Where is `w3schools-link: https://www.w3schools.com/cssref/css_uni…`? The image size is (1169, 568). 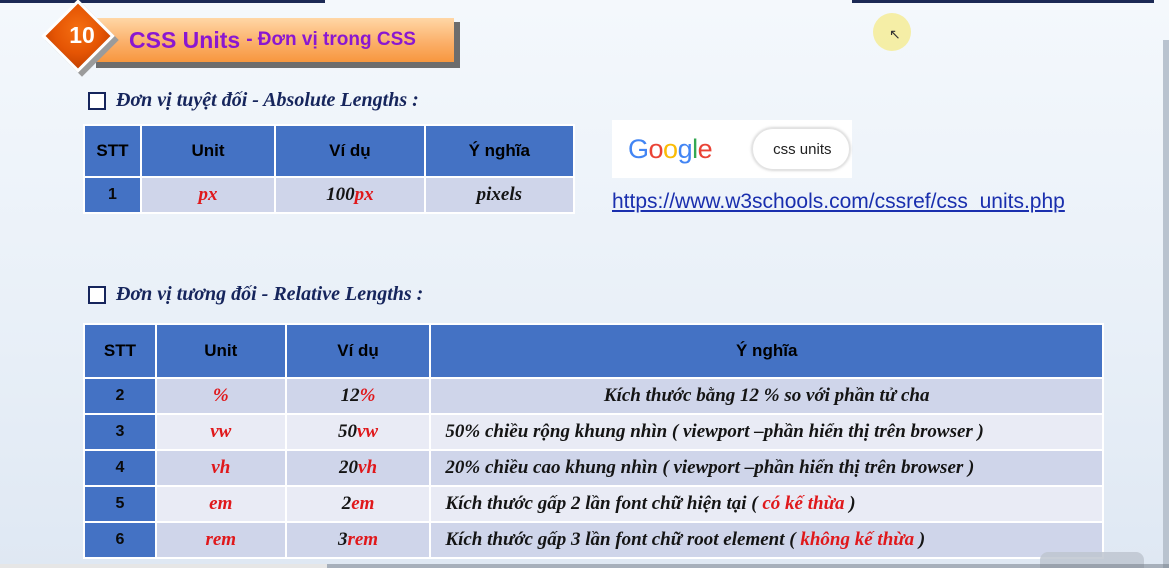
w3schools-link: https://www.w3schools.com/cssref/css_uni… is located at coordinates (838, 202).